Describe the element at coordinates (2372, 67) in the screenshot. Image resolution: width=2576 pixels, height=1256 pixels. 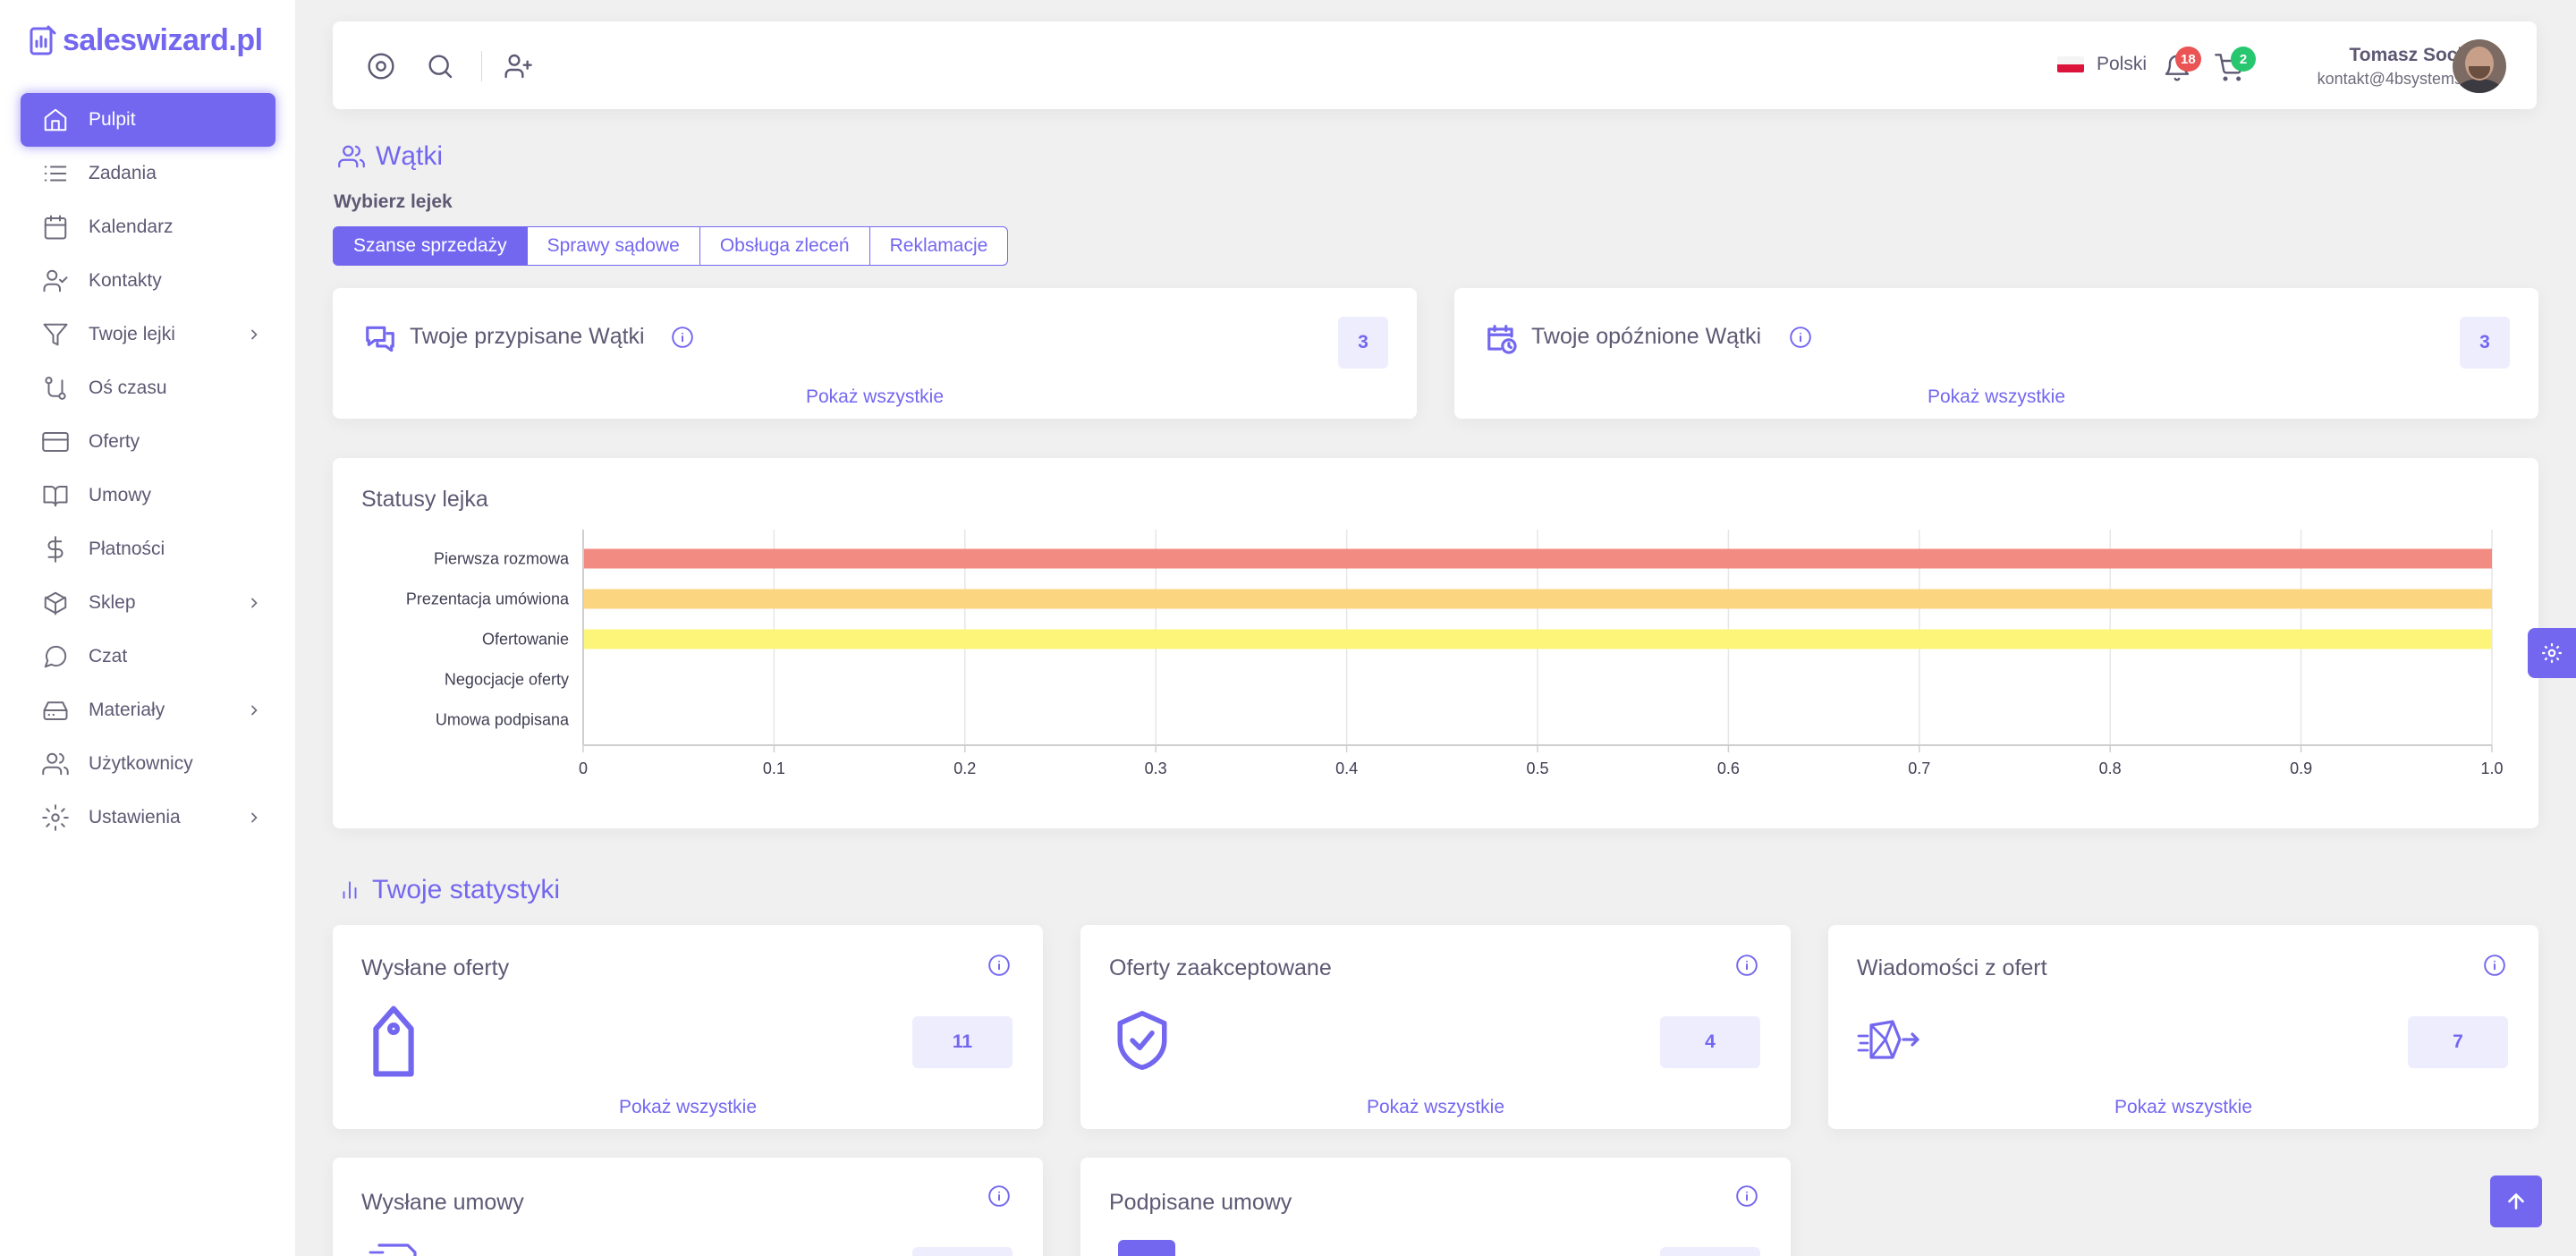
I see `user-info: Tomasz Socha kontakt@4bsystems.pl` at that location.